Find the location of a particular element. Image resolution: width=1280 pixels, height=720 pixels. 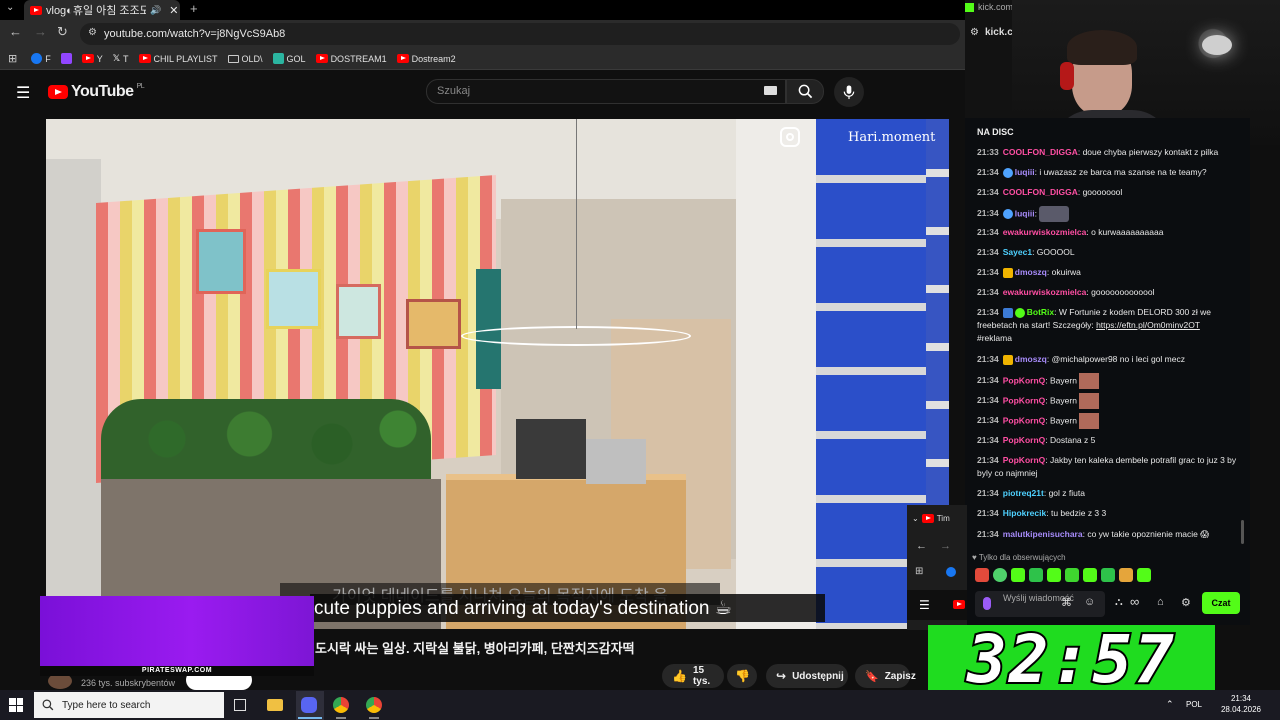

close-tab-icon: ✕ is located at coordinates (173, 10).